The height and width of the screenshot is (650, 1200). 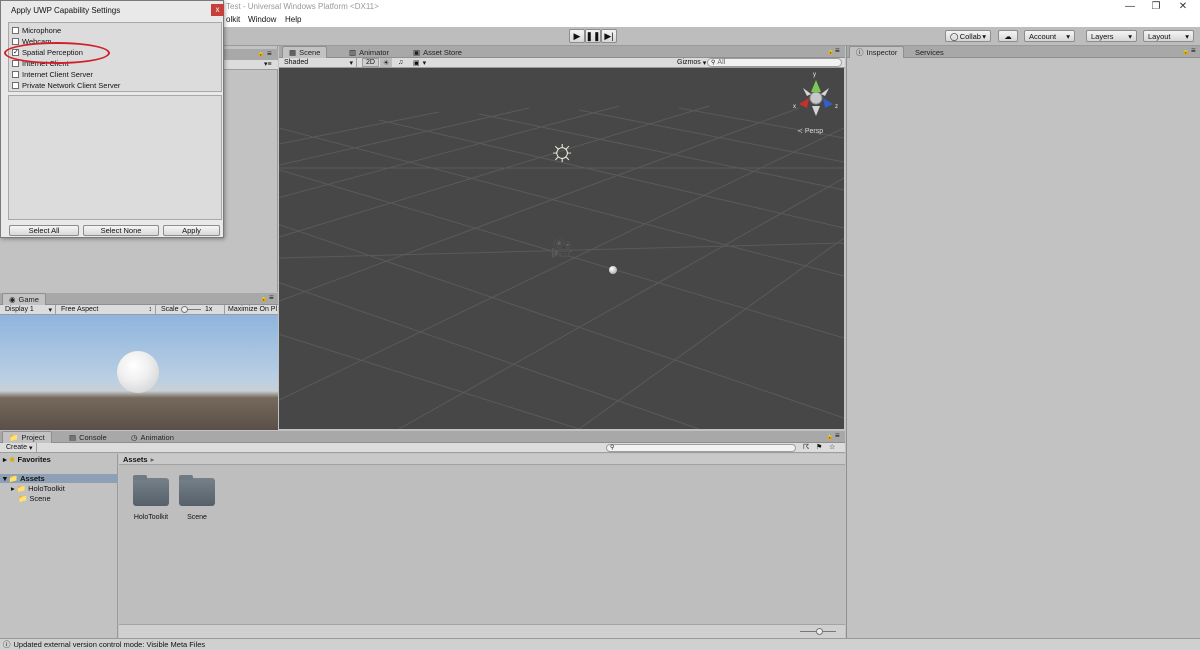 I want to click on chevron-updown-icon: ↕, so click(x=150, y=309).